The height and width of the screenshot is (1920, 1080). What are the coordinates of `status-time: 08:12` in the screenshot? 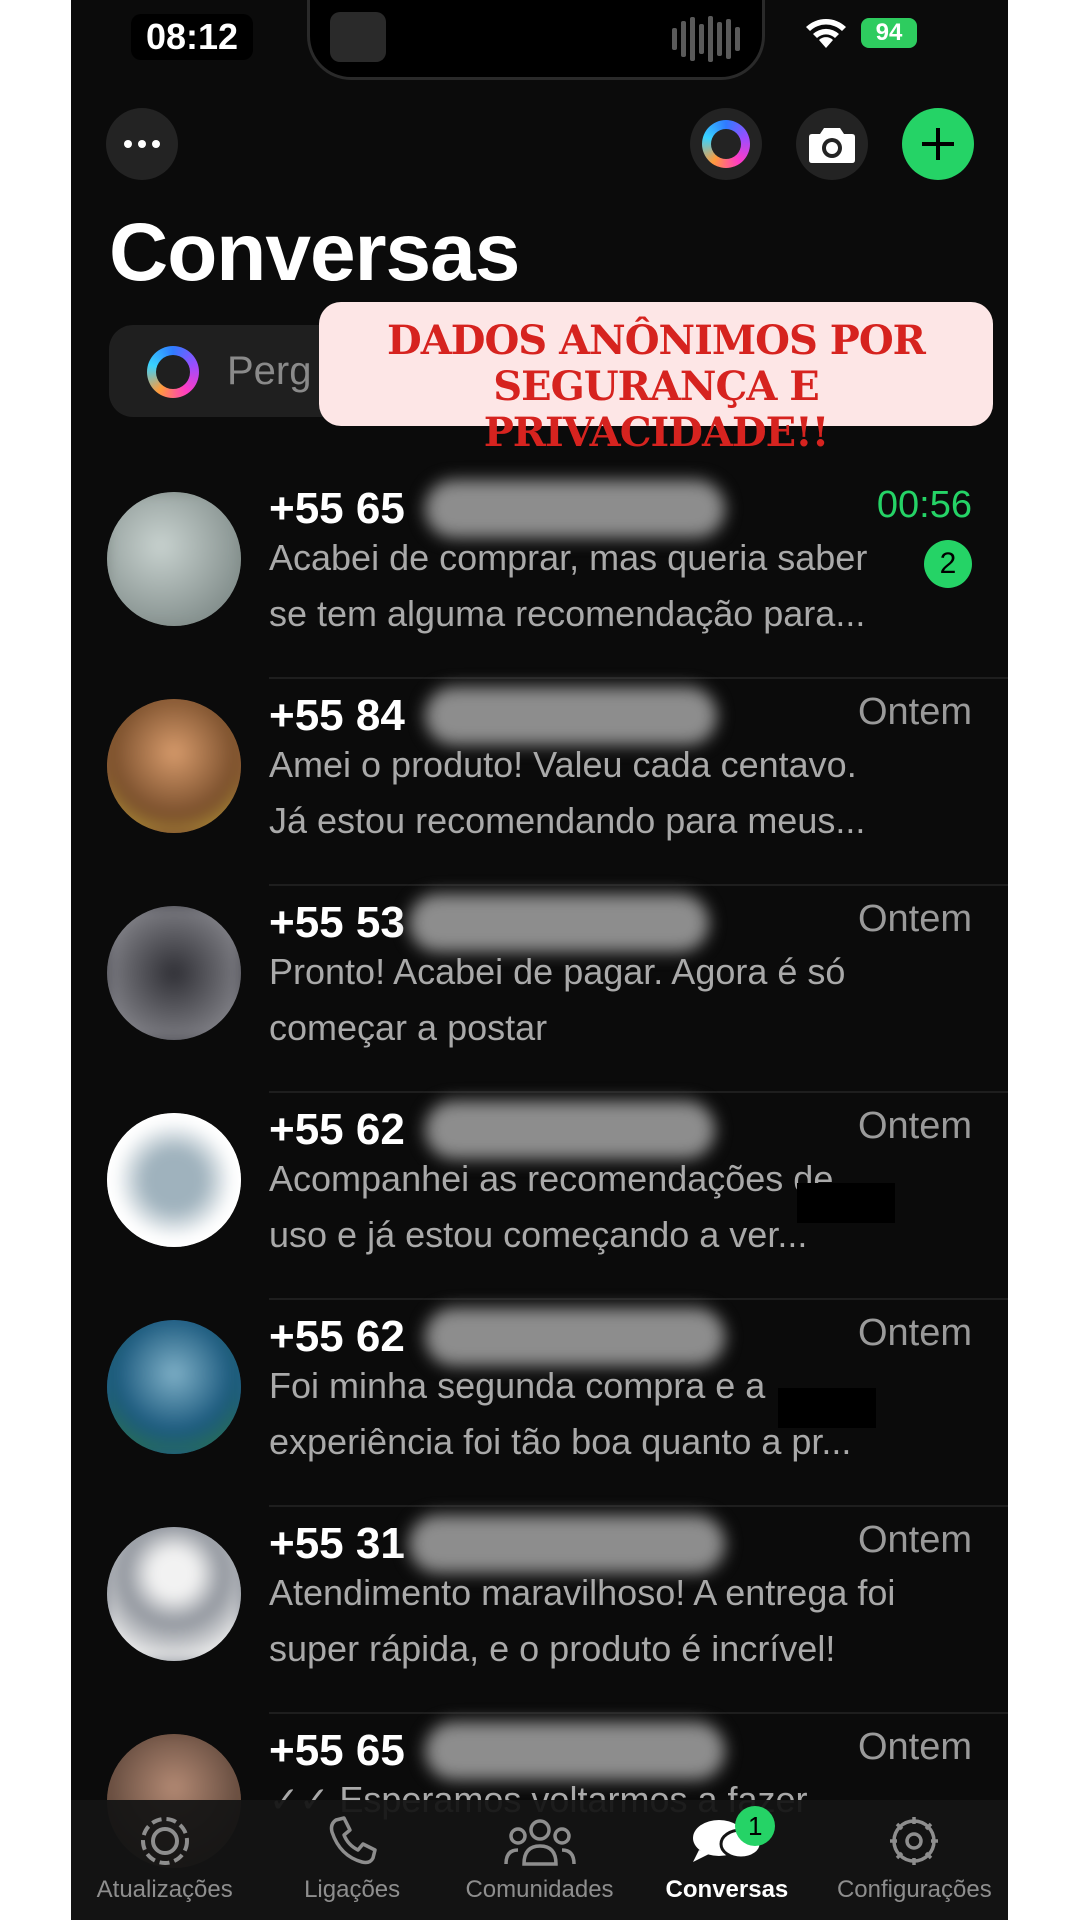 It's located at (192, 37).